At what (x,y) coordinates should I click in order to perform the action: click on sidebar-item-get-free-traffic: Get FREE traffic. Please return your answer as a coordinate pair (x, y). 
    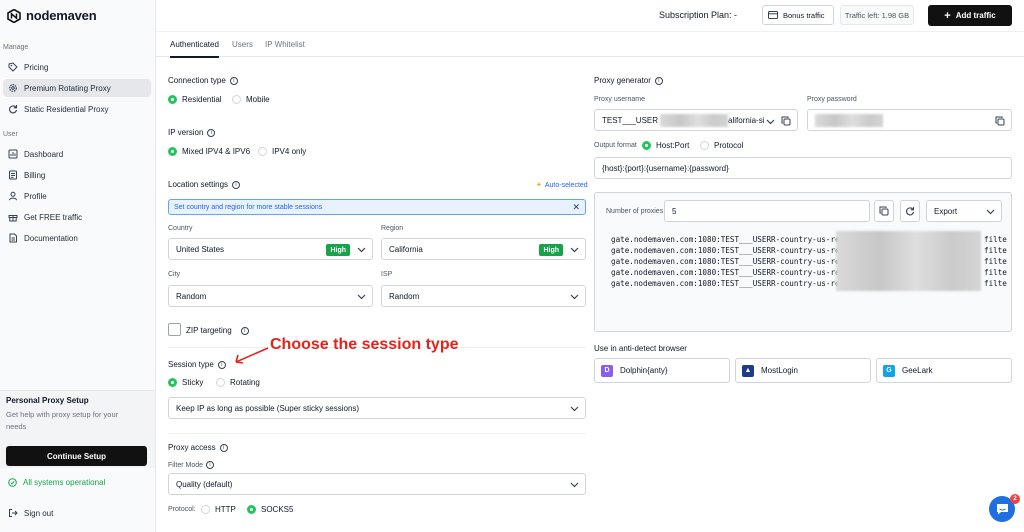
    Looking at the image, I should click on (77, 217).